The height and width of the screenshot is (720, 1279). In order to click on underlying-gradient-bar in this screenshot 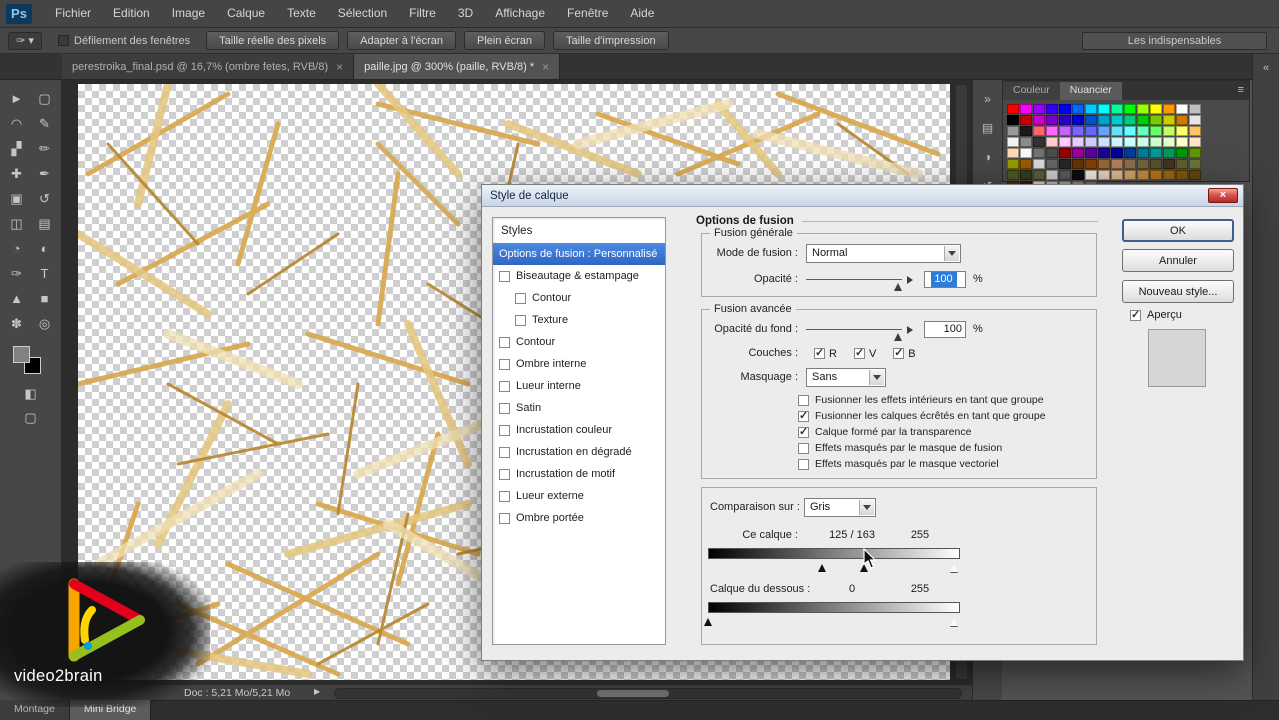, I will do `click(834, 607)`.